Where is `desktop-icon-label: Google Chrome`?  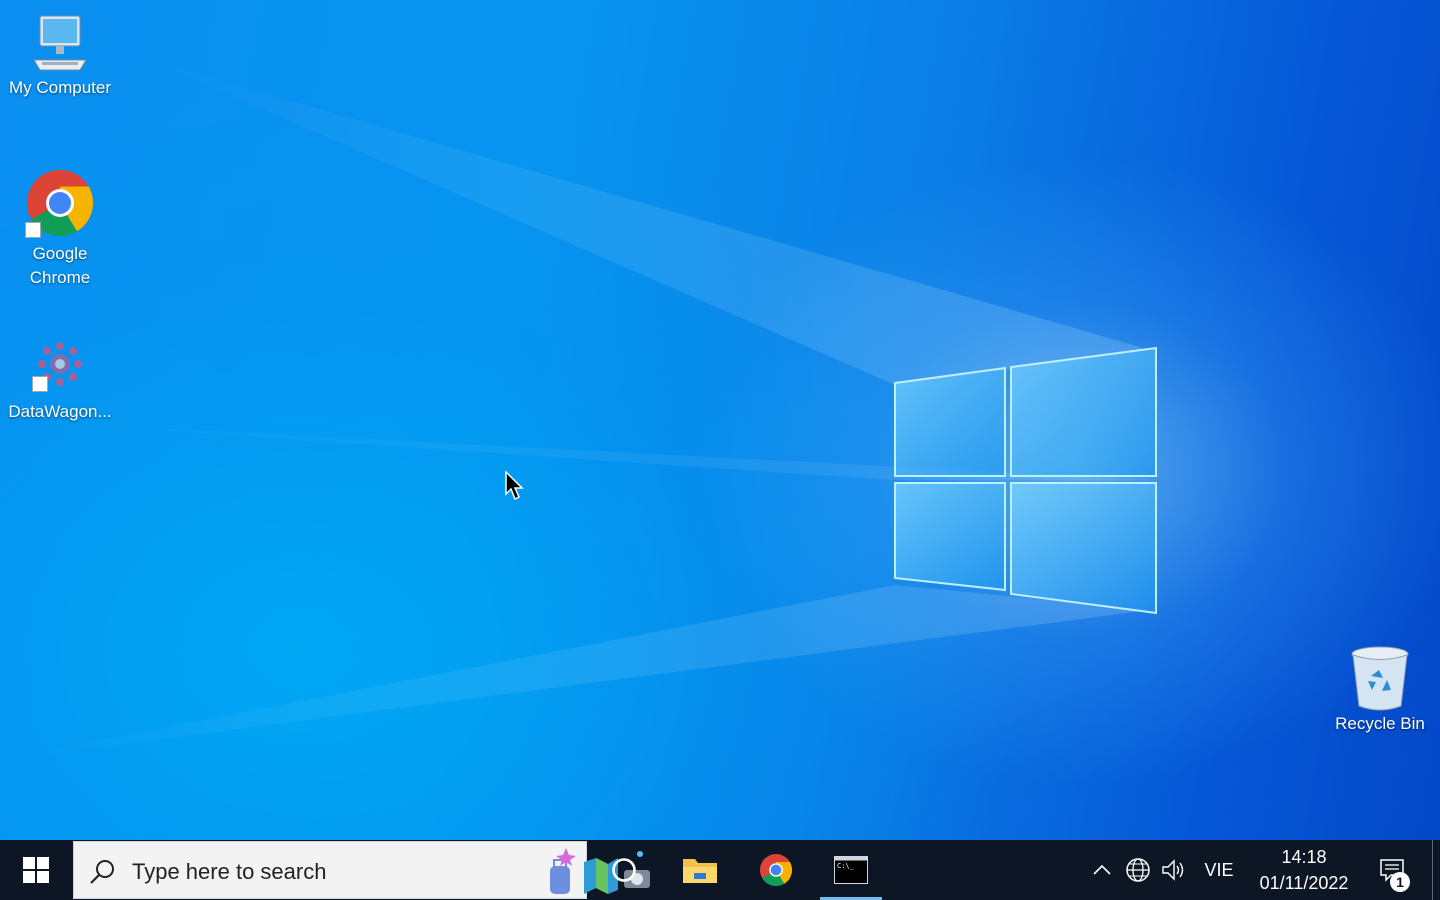 desktop-icon-label: Google Chrome is located at coordinates (60, 265).